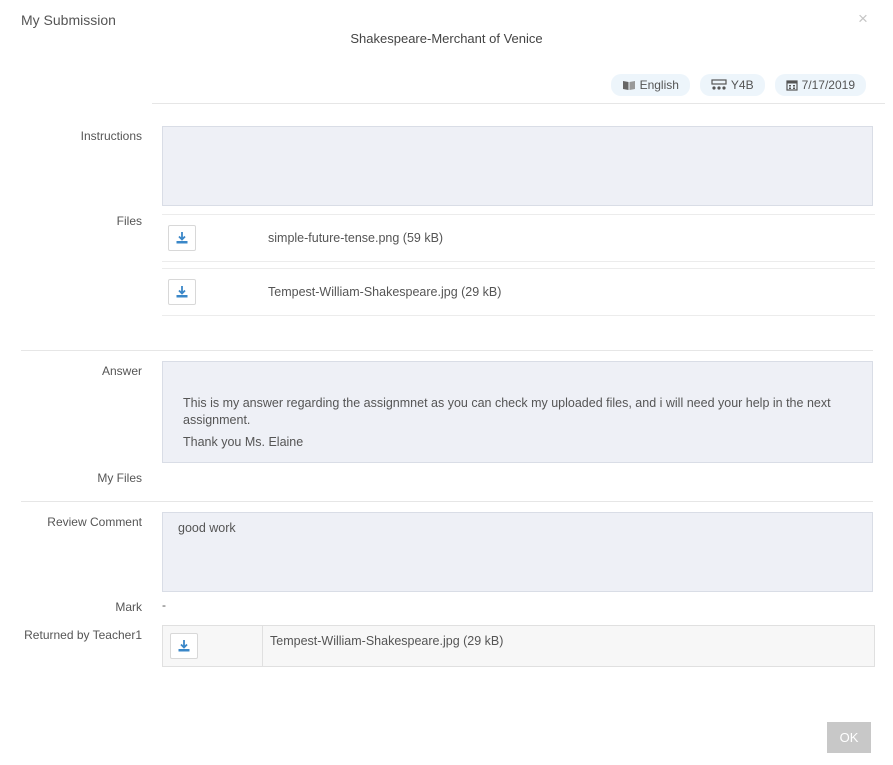  Describe the element at coordinates (68, 20) in the screenshot. I see `dialog-title: My Submission` at that location.